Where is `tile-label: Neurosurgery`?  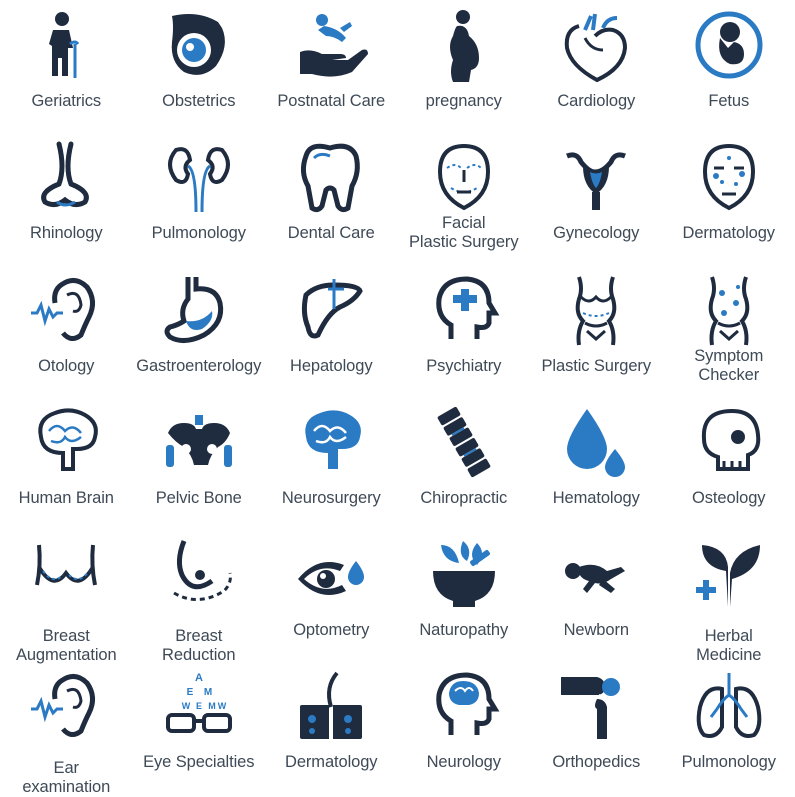
tile-label: Neurosurgery is located at coordinates (331, 498).